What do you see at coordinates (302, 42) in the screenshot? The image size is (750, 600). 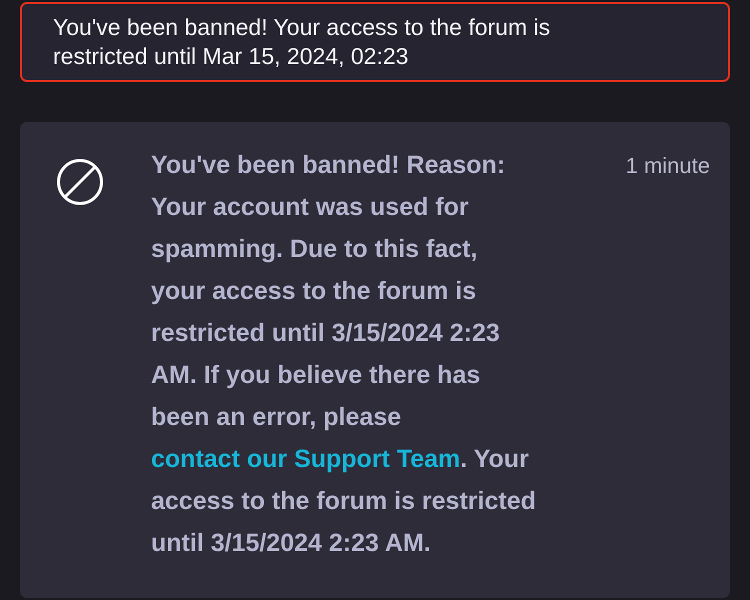 I see `alert-message: You've been banned! Your access to the forum is restricted until Mar 15, 2024, 02:23` at bounding box center [302, 42].